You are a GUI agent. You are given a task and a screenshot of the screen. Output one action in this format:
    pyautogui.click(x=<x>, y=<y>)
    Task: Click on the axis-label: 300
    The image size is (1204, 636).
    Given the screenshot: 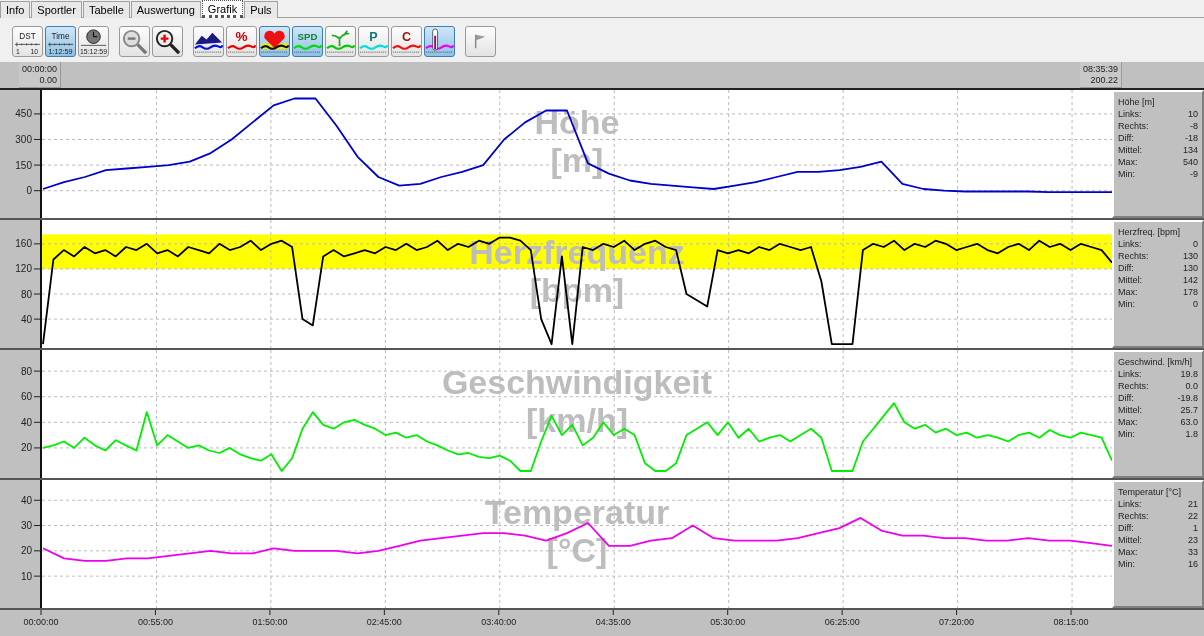 What is the action you would take?
    pyautogui.click(x=23, y=139)
    